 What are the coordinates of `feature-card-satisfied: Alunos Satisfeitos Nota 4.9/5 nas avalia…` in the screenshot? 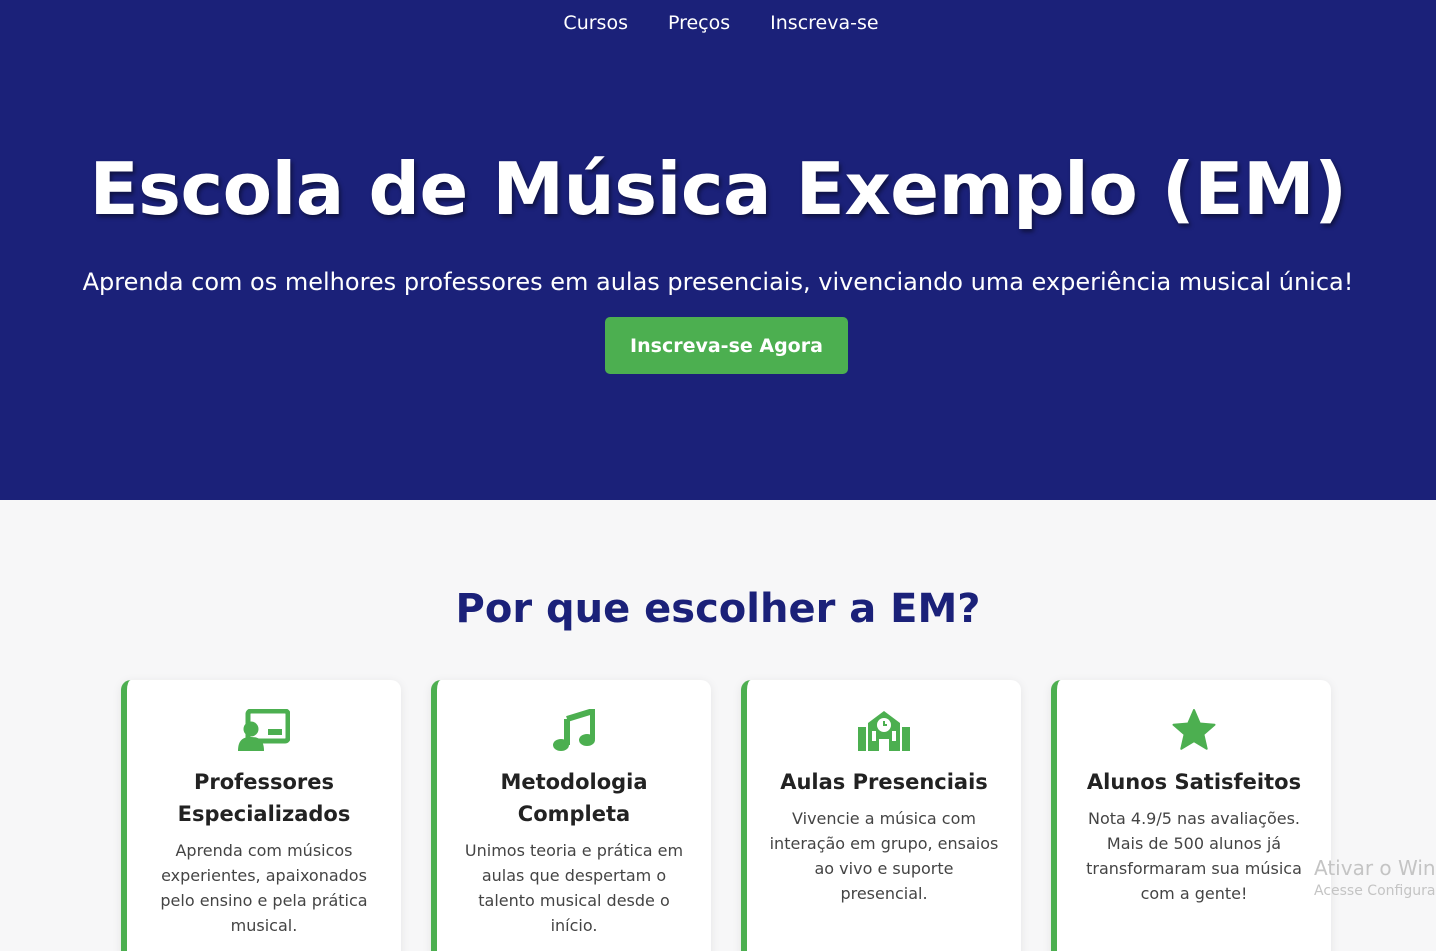 It's located at (1191, 815).